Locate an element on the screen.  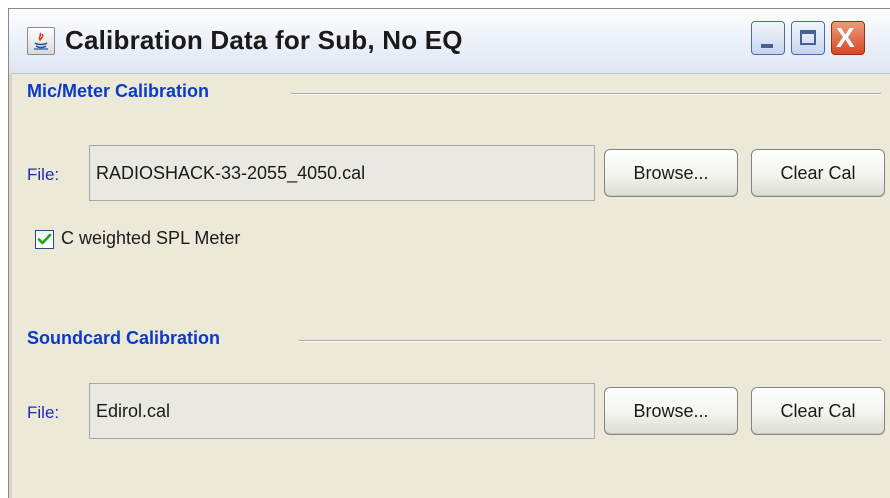
mic-section-title: Mic/Meter Calibration is located at coordinates (118, 91).